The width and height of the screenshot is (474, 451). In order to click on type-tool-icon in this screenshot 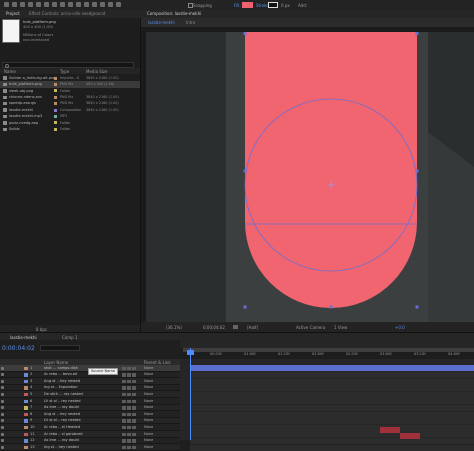, I will do `click(78, 4)`.